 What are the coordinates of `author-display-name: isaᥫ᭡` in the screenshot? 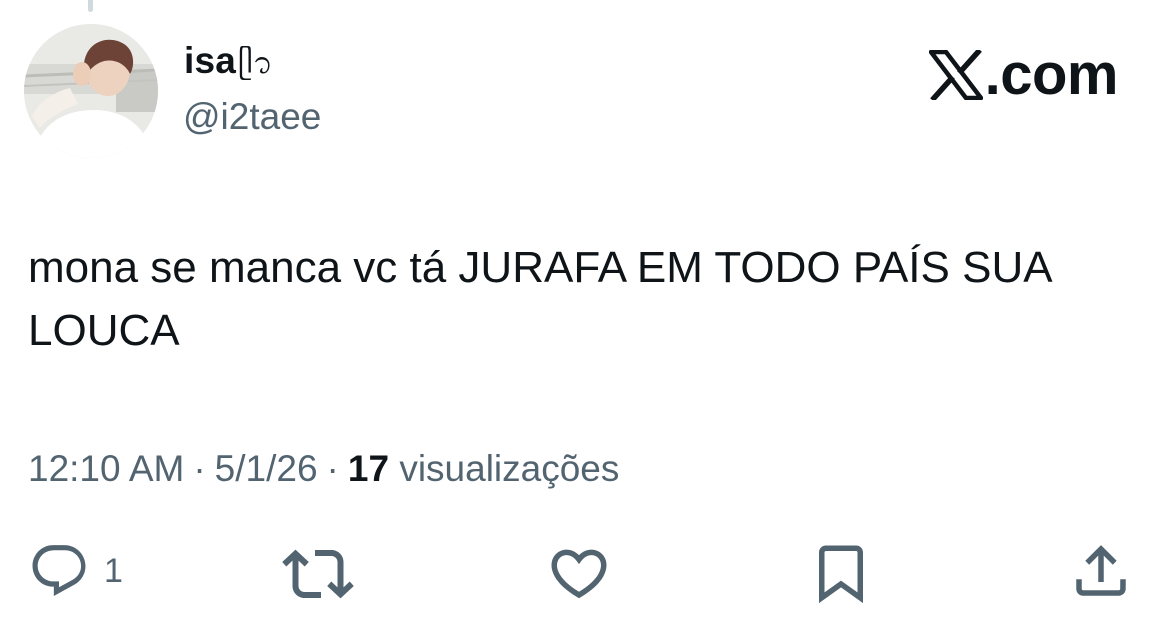 It's located at (228, 67).